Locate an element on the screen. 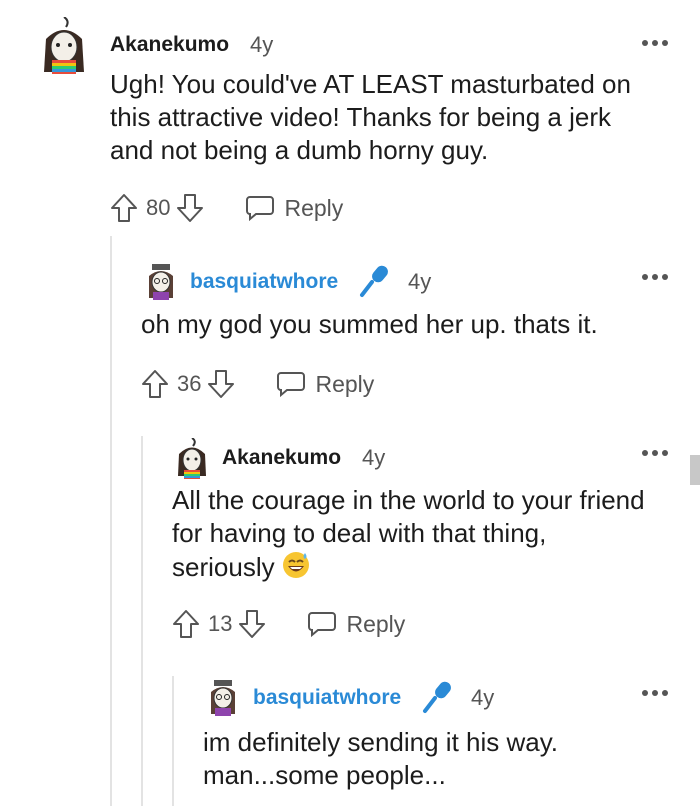 The height and width of the screenshot is (806, 700). comment-line: and not being a dumb horny guy. is located at coordinates (299, 150).